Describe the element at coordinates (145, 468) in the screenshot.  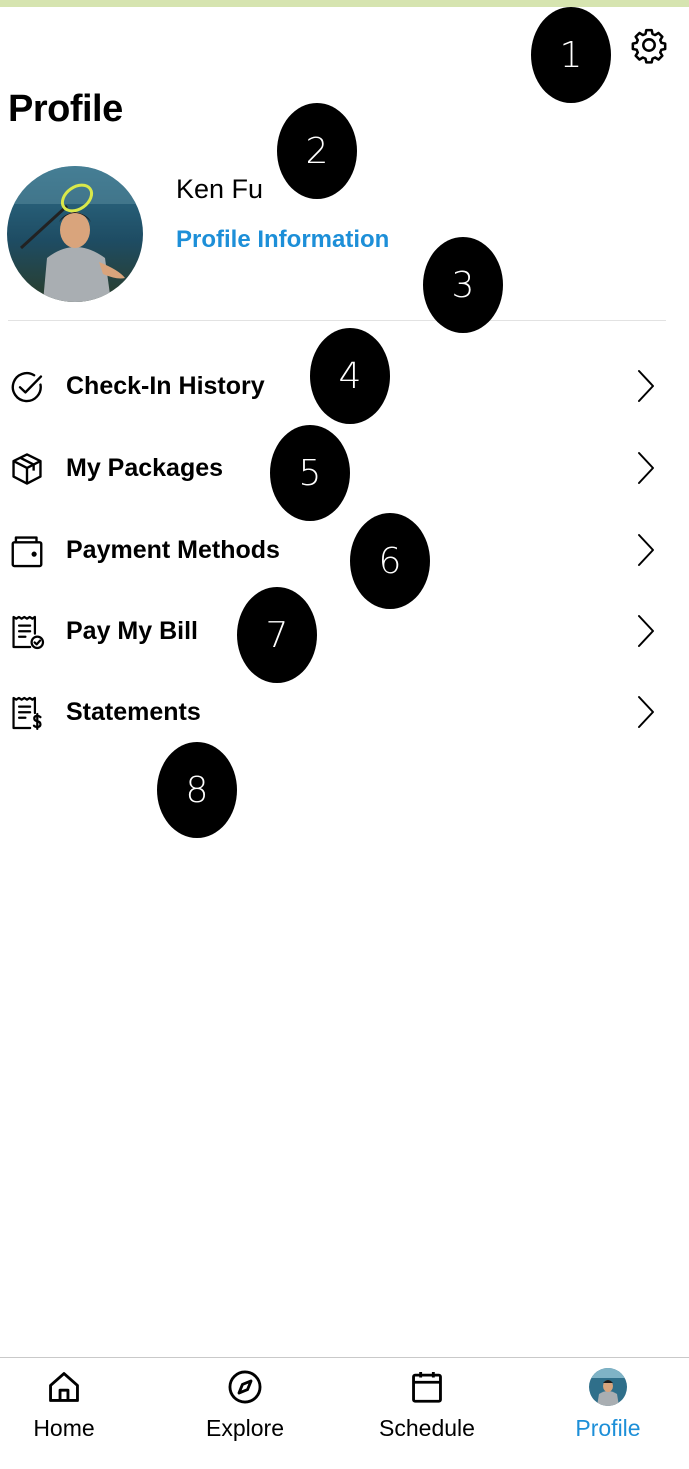
I see `menu-item-label: My Packages` at that location.